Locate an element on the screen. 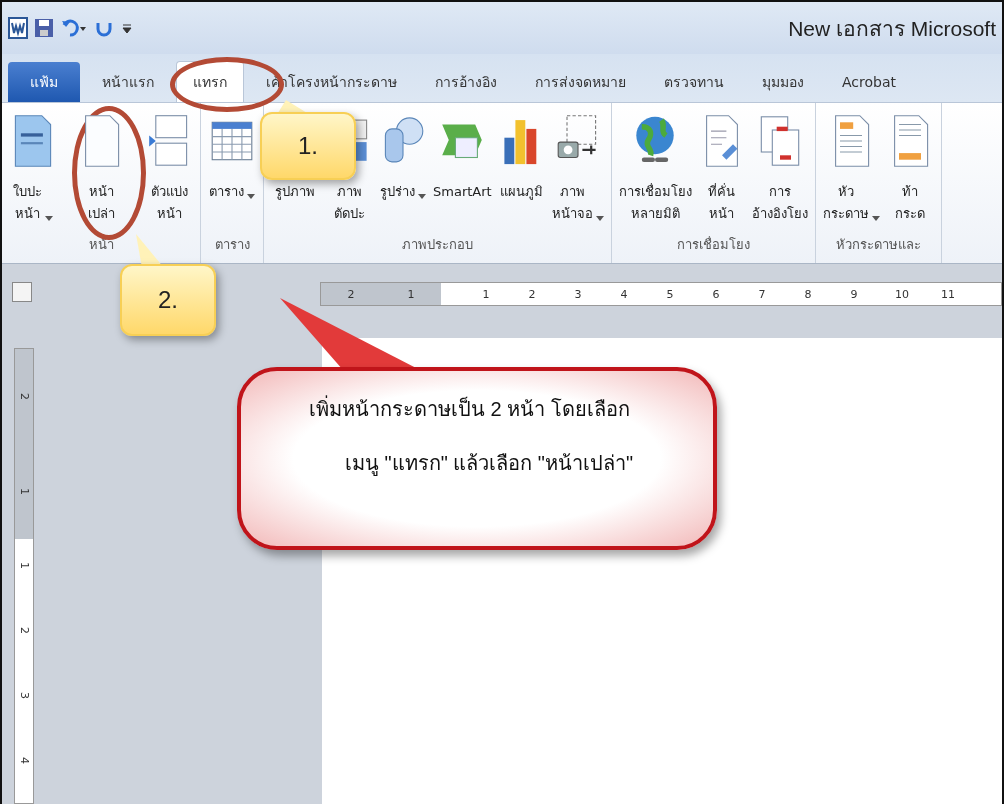  ribbon-button: SmartArt is located at coordinates (462, 171).